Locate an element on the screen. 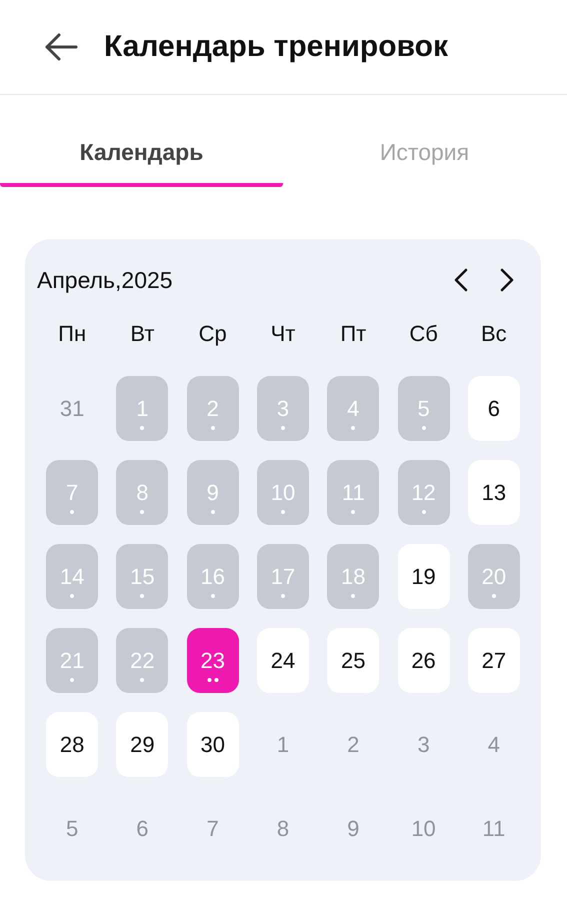 The width and height of the screenshot is (567, 911). calendar-day: 22 is located at coordinates (142, 660).